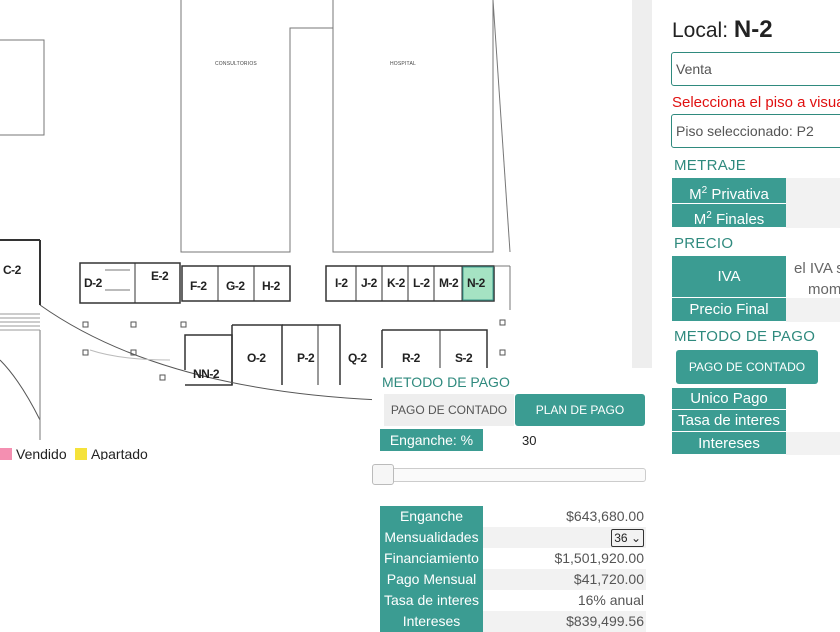 The width and height of the screenshot is (840, 632). I want to click on unit-h2: H-2, so click(271, 286).